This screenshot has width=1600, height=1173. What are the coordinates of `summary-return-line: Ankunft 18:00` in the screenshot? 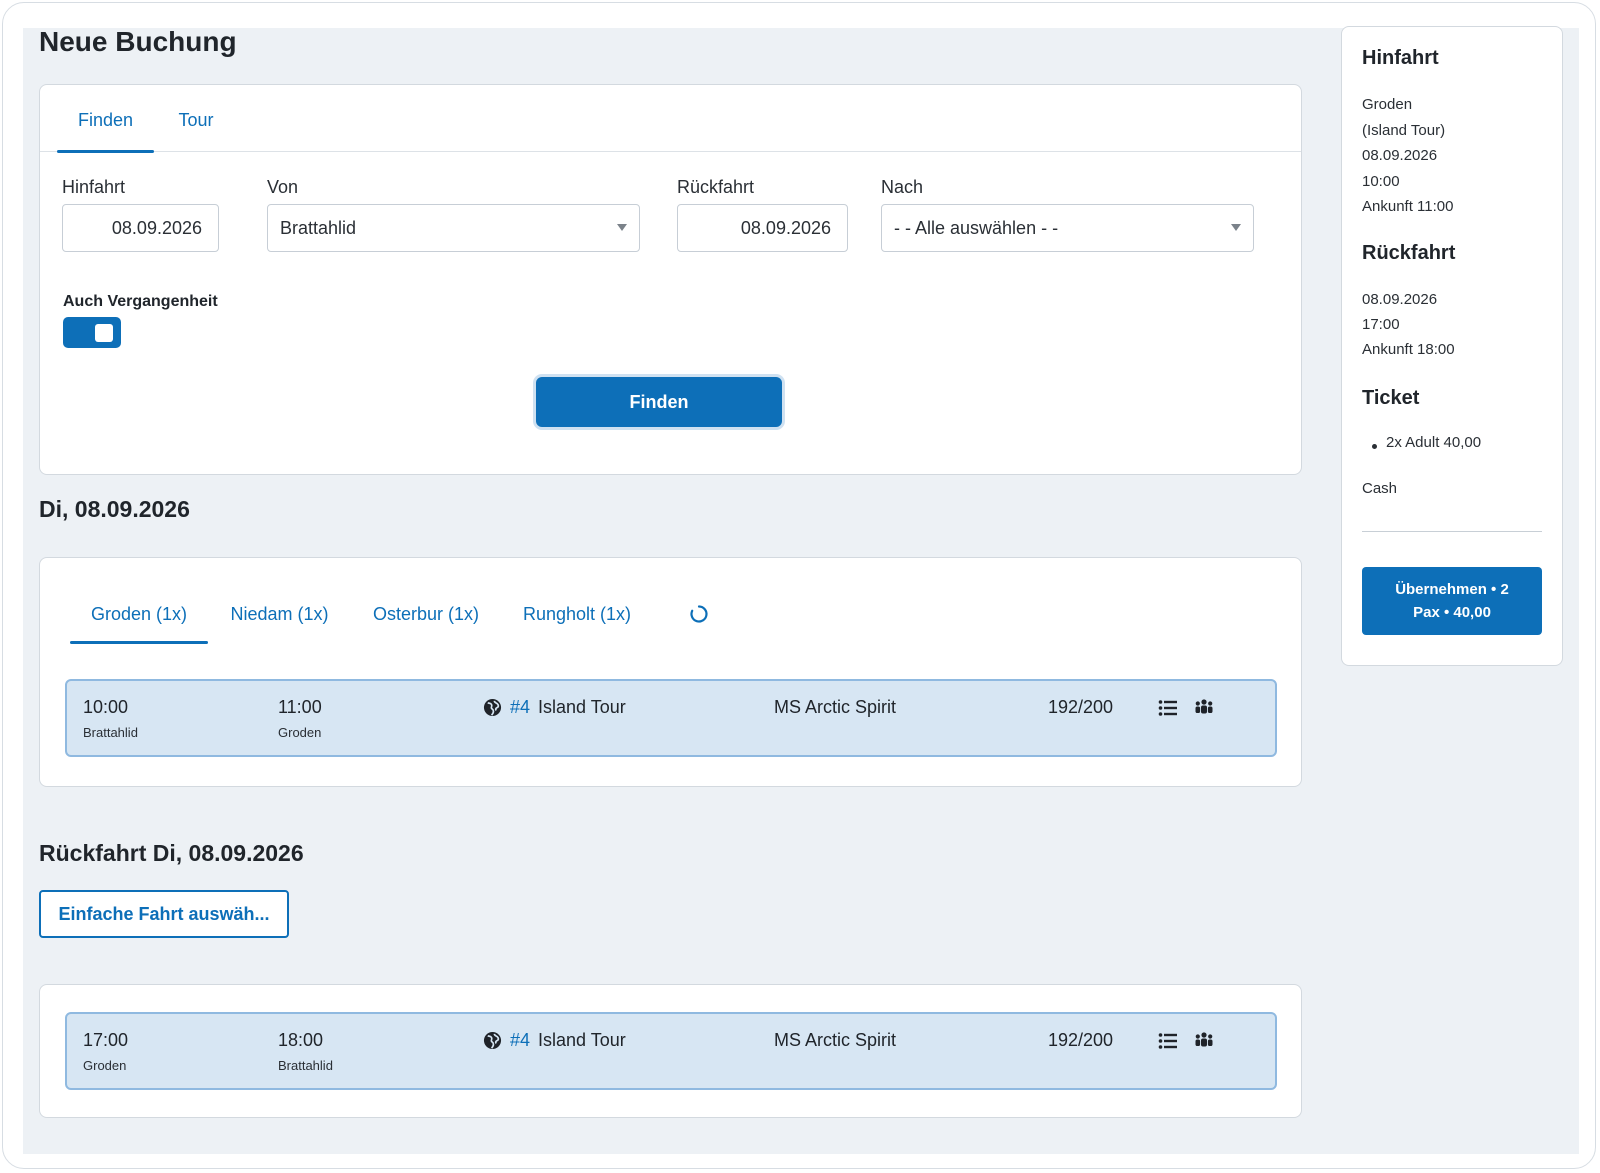 It's located at (1408, 349).